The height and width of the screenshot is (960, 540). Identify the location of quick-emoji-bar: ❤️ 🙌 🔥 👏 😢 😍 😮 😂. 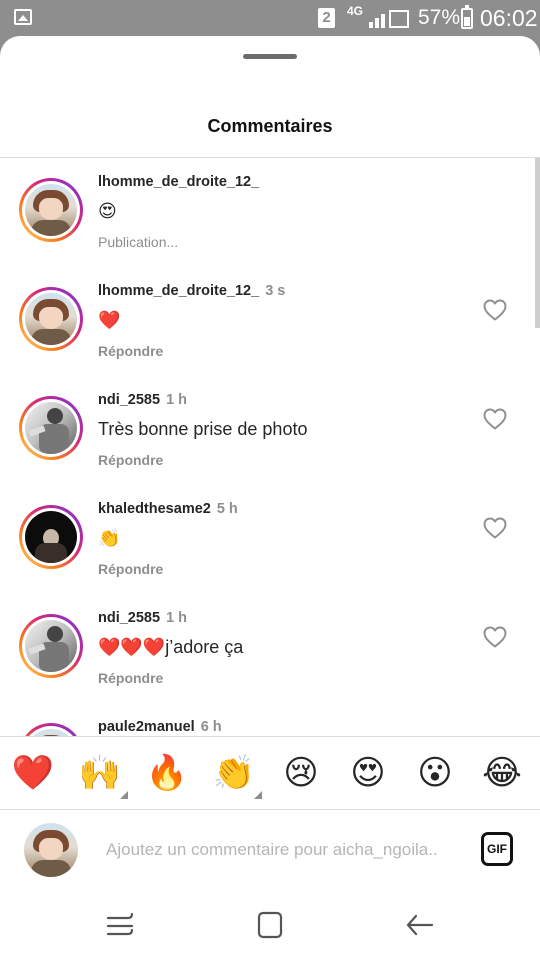
(270, 773).